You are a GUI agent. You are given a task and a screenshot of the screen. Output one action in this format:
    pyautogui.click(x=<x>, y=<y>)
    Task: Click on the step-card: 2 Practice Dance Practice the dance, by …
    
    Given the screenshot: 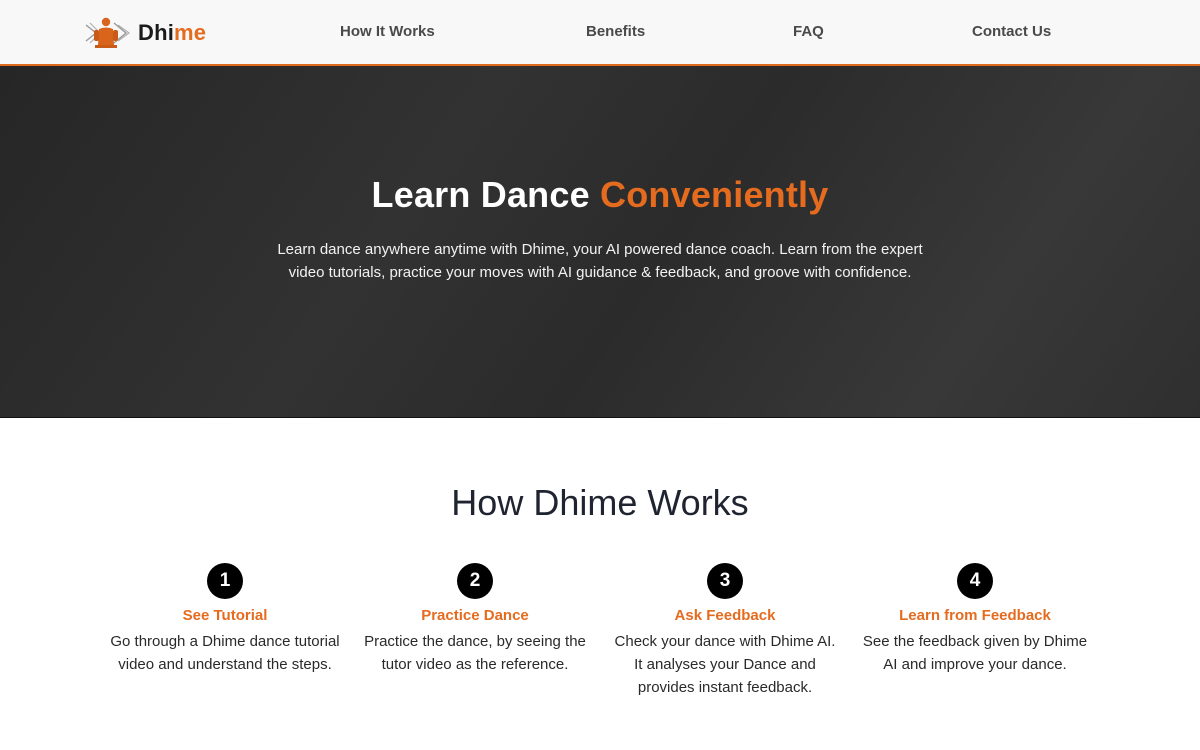 What is the action you would take?
    pyautogui.click(x=475, y=619)
    